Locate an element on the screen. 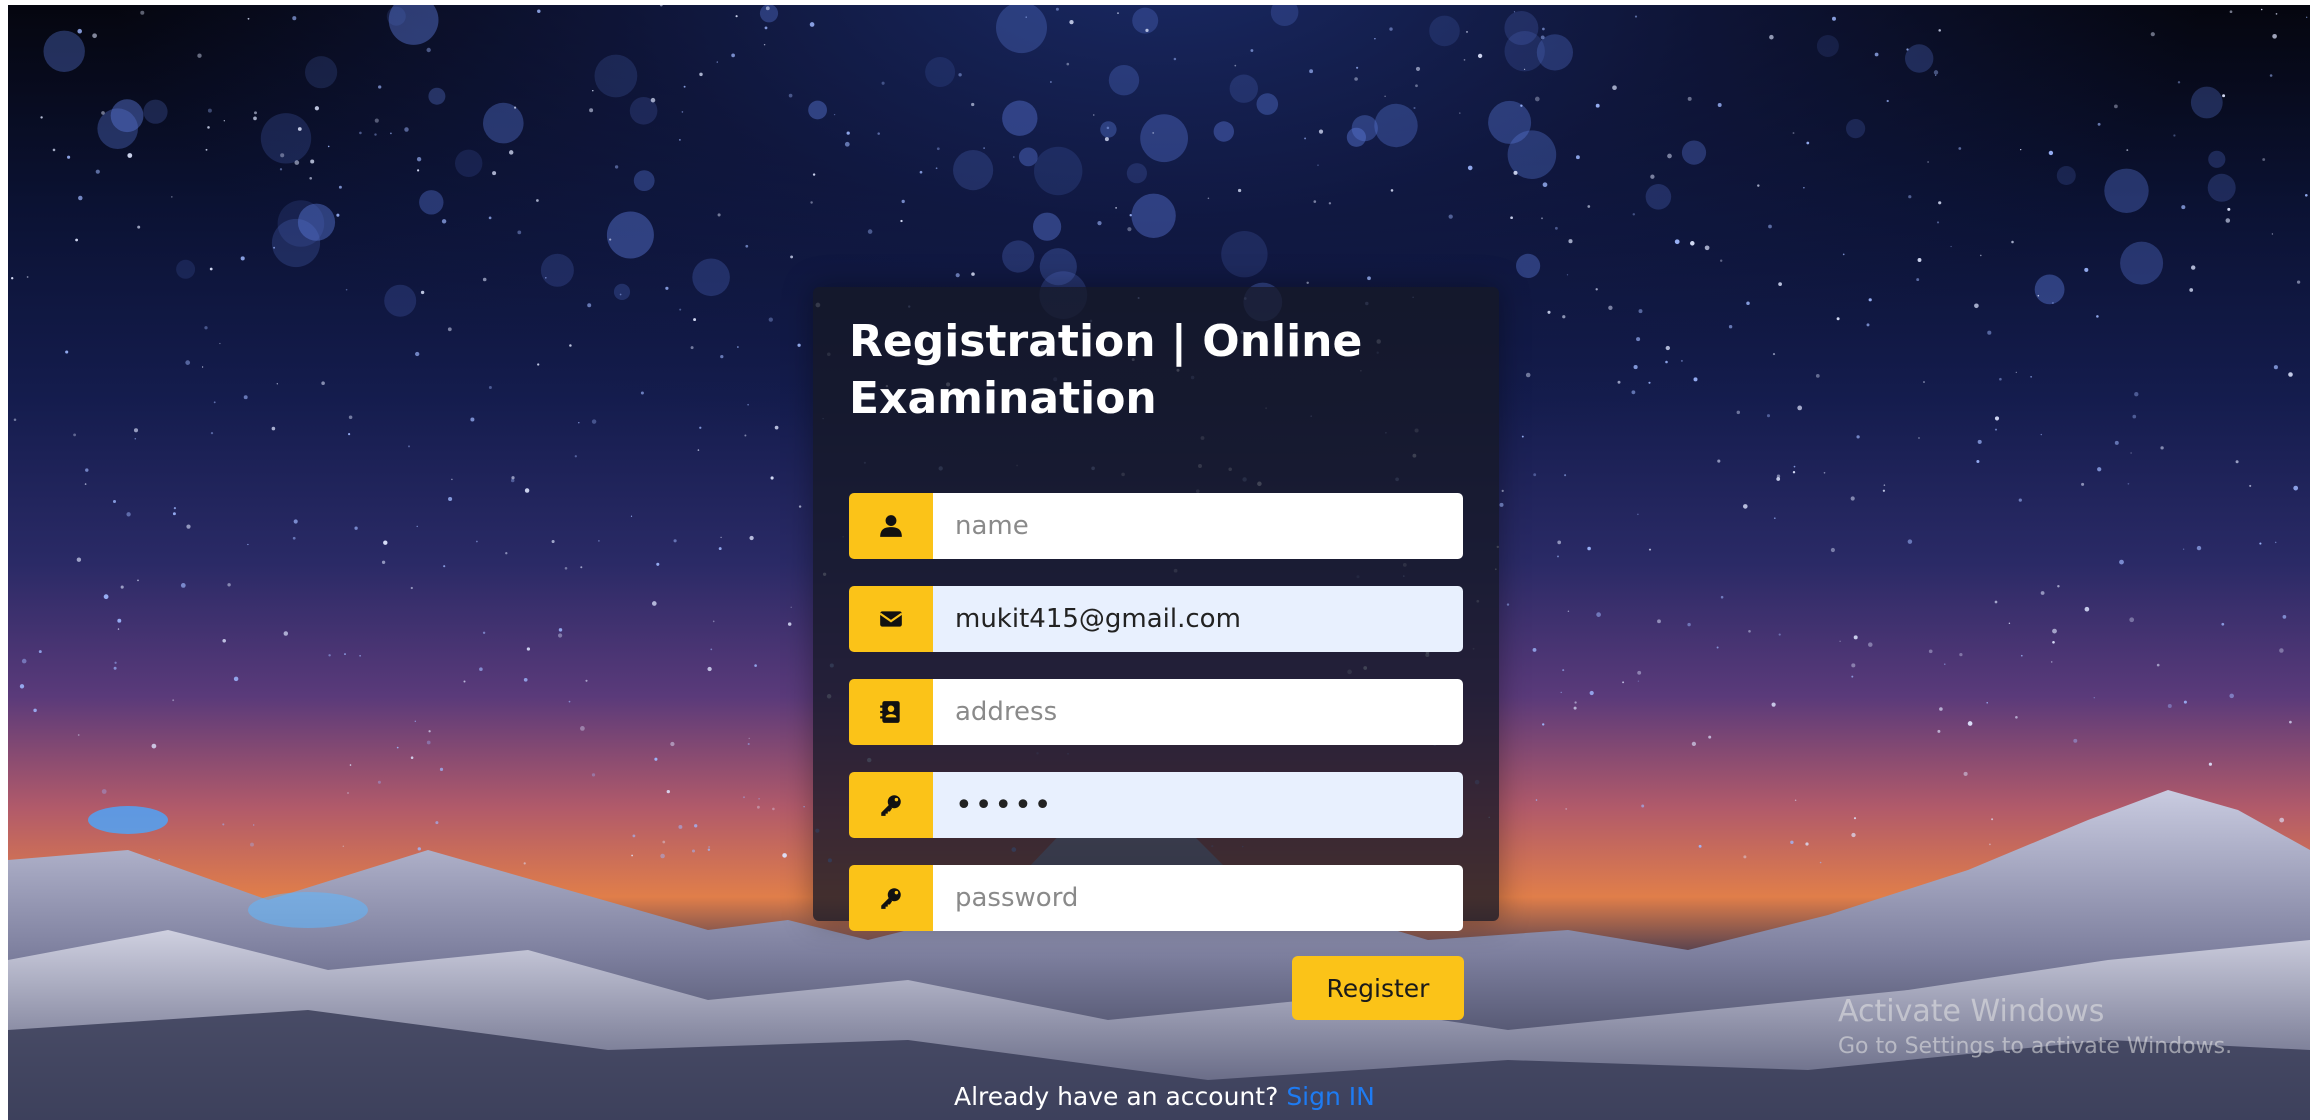 This screenshot has height=1120, width=2318. envelope-icon is located at coordinates (891, 619).